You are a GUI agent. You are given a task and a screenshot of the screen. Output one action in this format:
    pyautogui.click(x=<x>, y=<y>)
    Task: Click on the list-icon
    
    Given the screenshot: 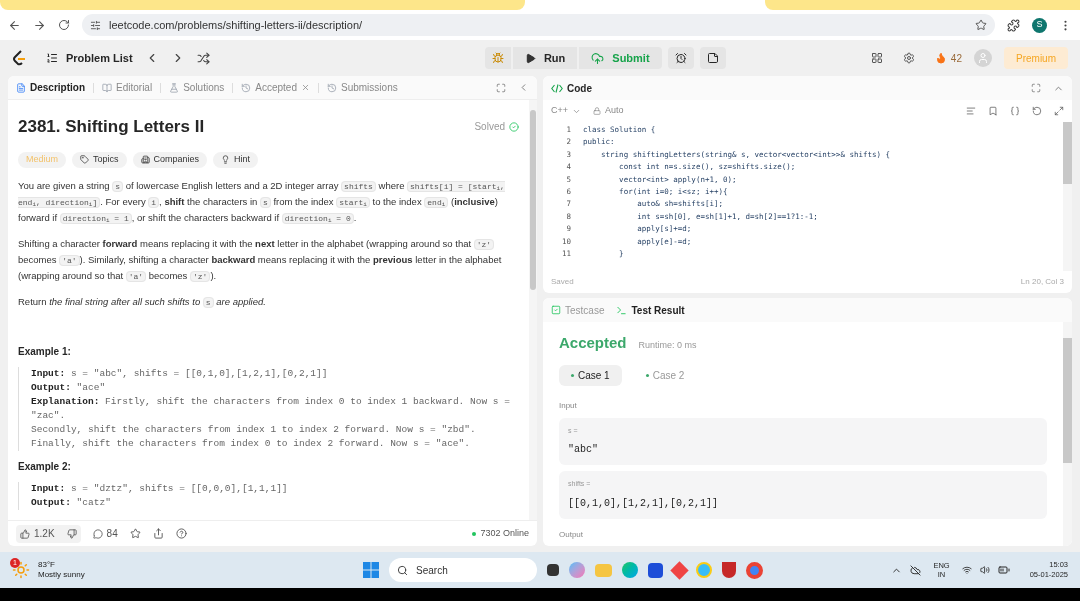 What is the action you would take?
    pyautogui.click(x=52, y=58)
    